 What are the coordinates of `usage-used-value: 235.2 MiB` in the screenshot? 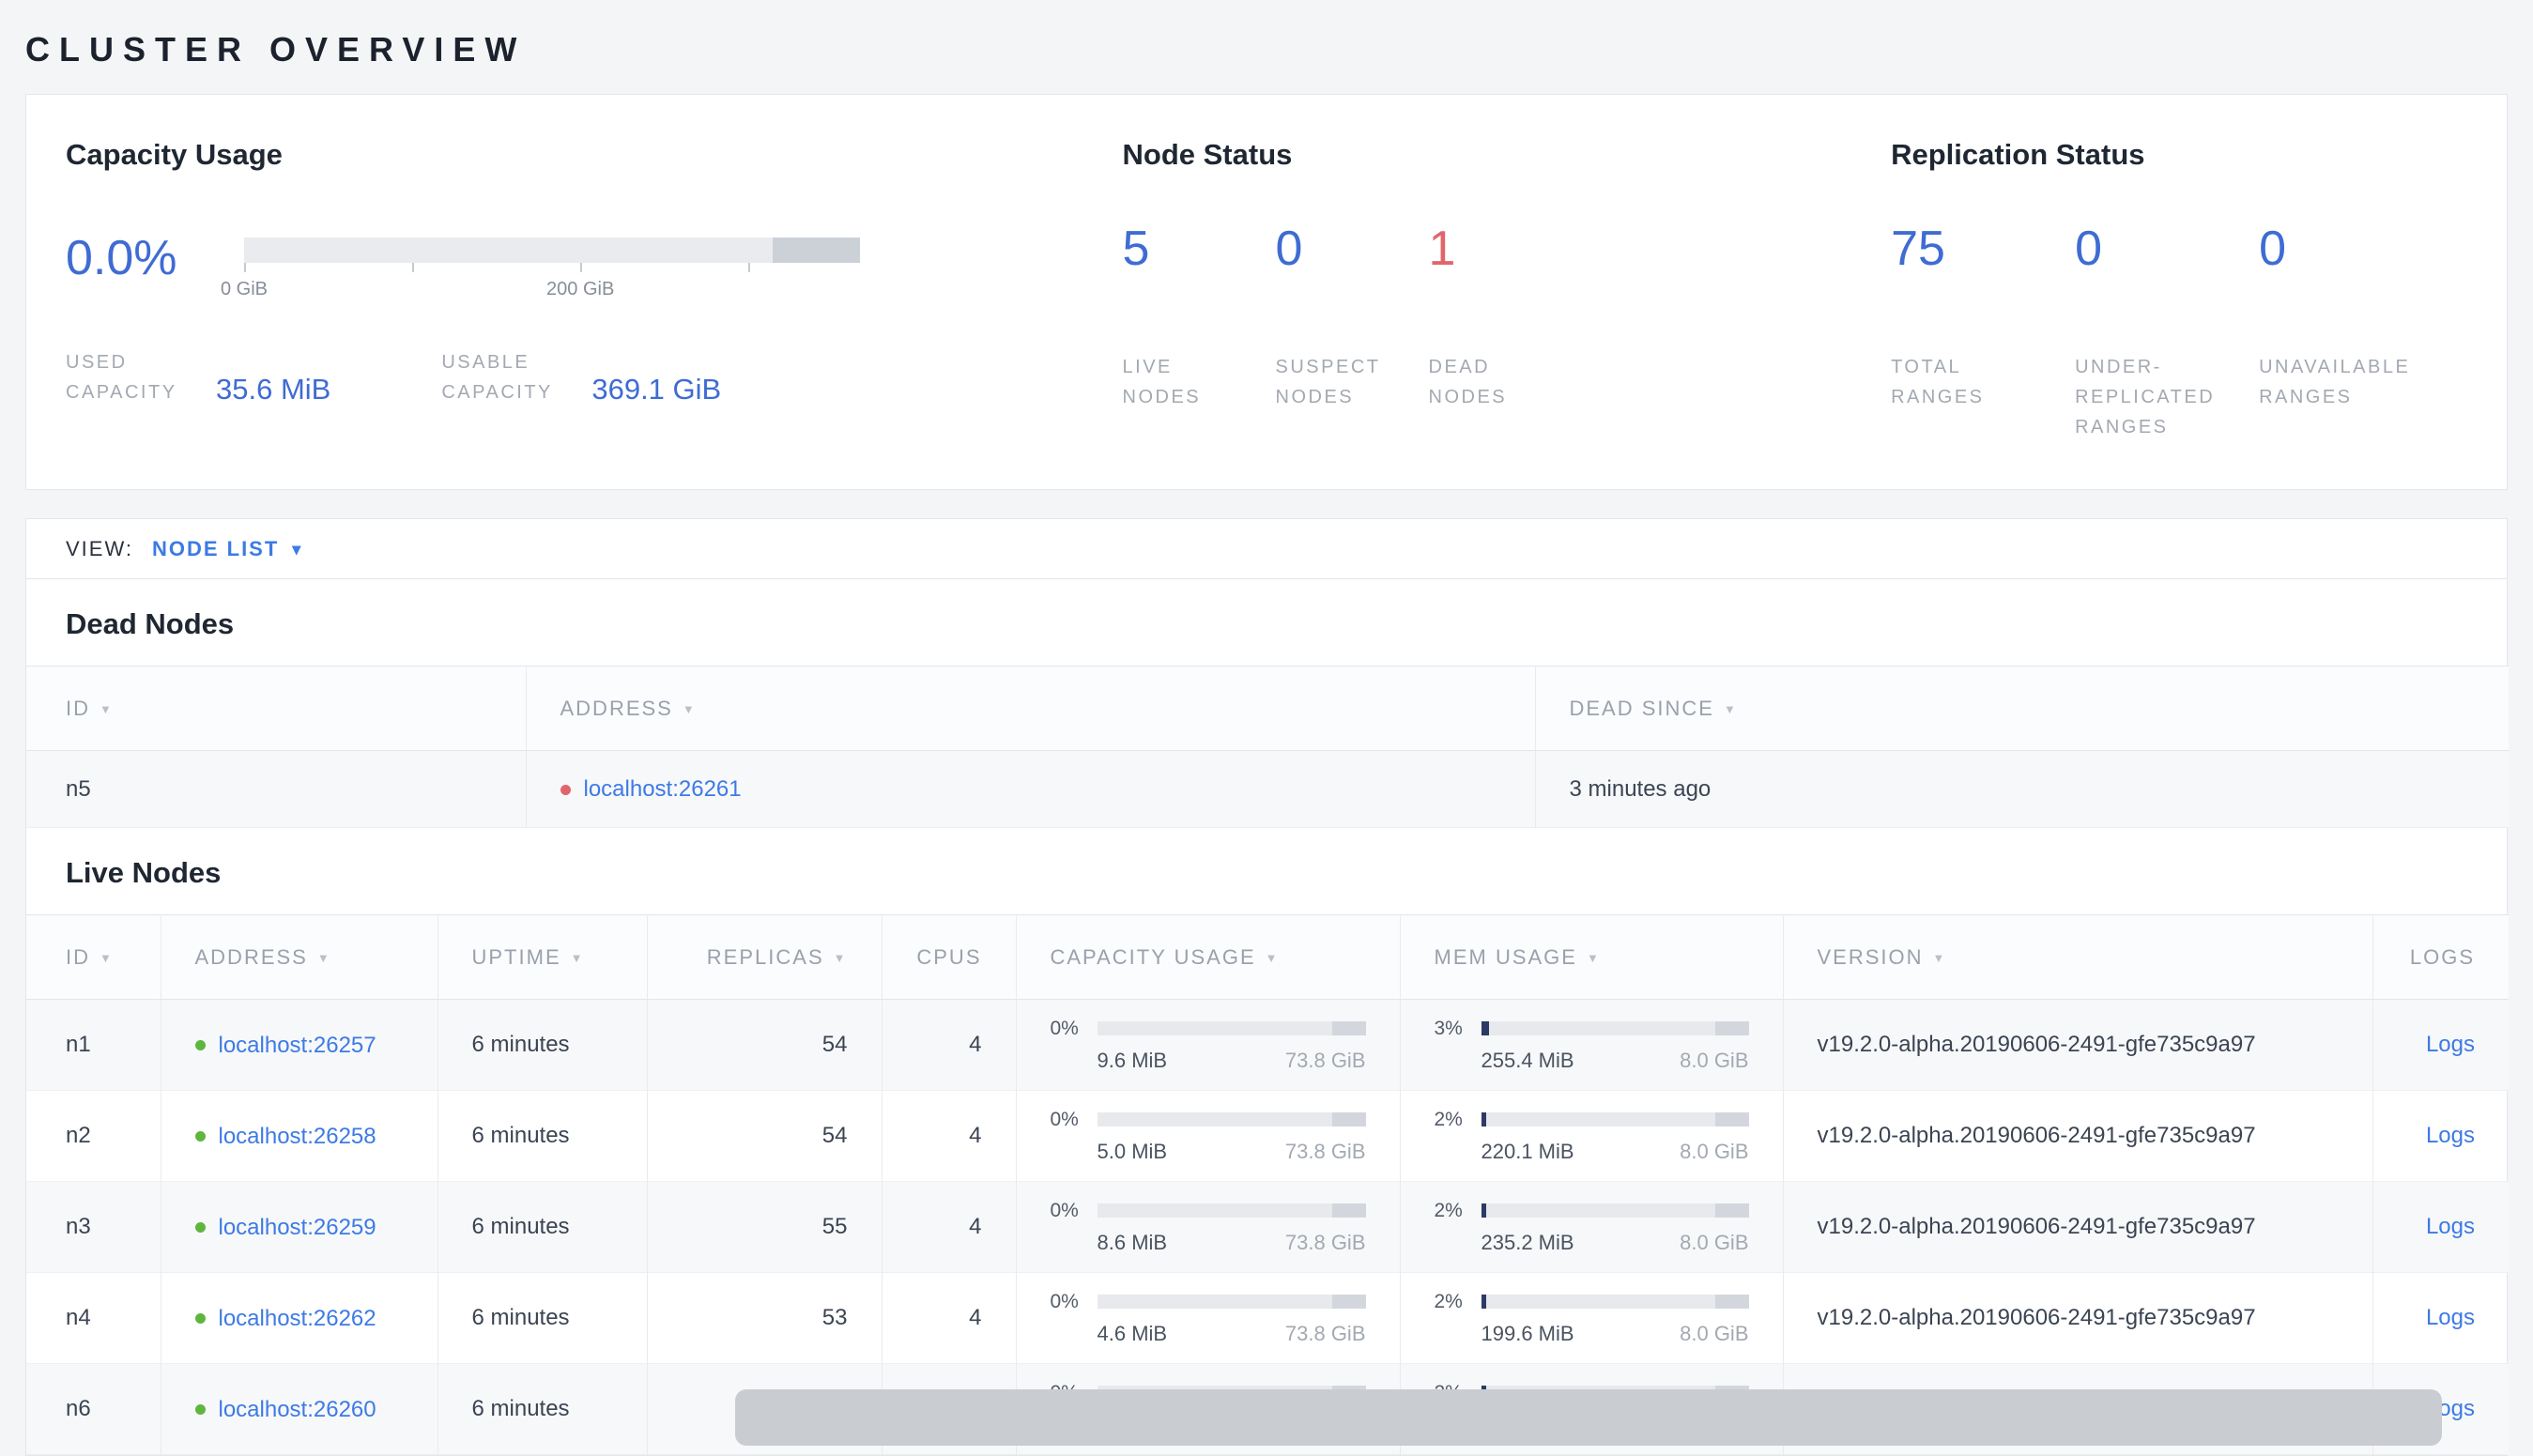 It's located at (1528, 1242).